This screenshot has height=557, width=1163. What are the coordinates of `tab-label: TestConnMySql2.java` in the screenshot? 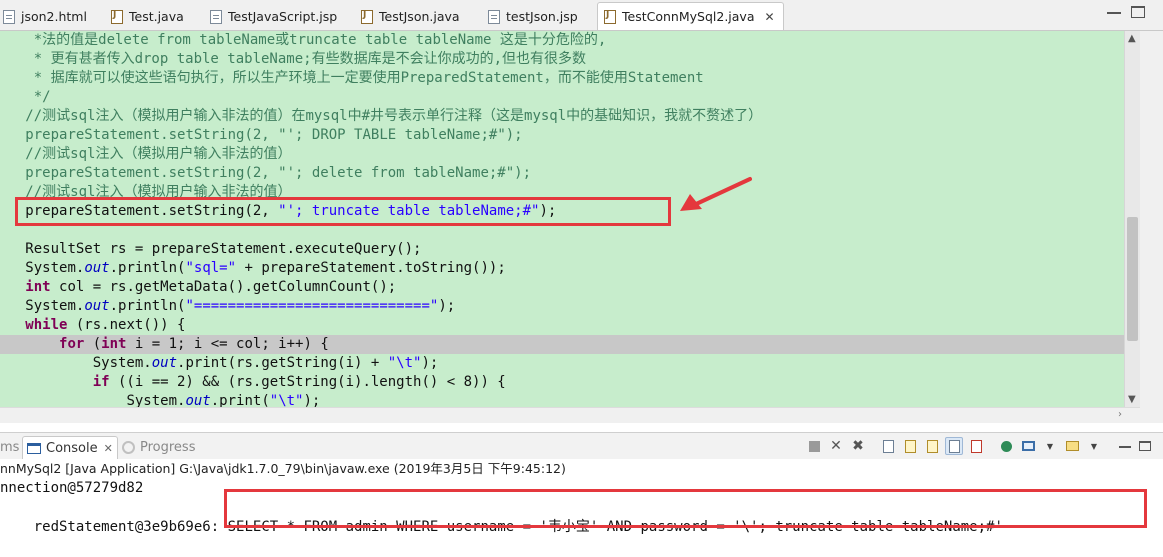 It's located at (688, 16).